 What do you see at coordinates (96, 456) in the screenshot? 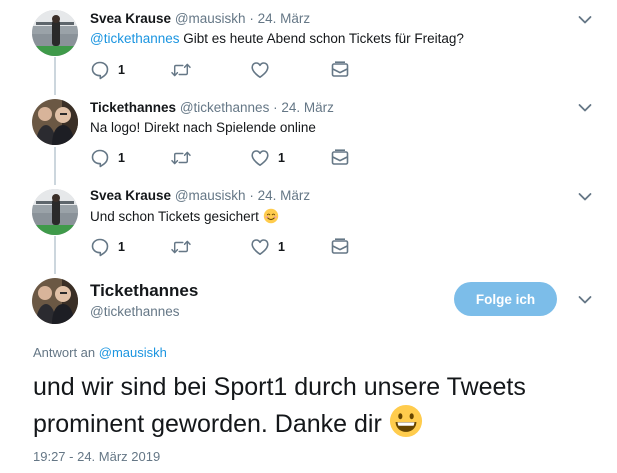
I see `tweet-timestamp: 19:27 - 24. März 2019` at bounding box center [96, 456].